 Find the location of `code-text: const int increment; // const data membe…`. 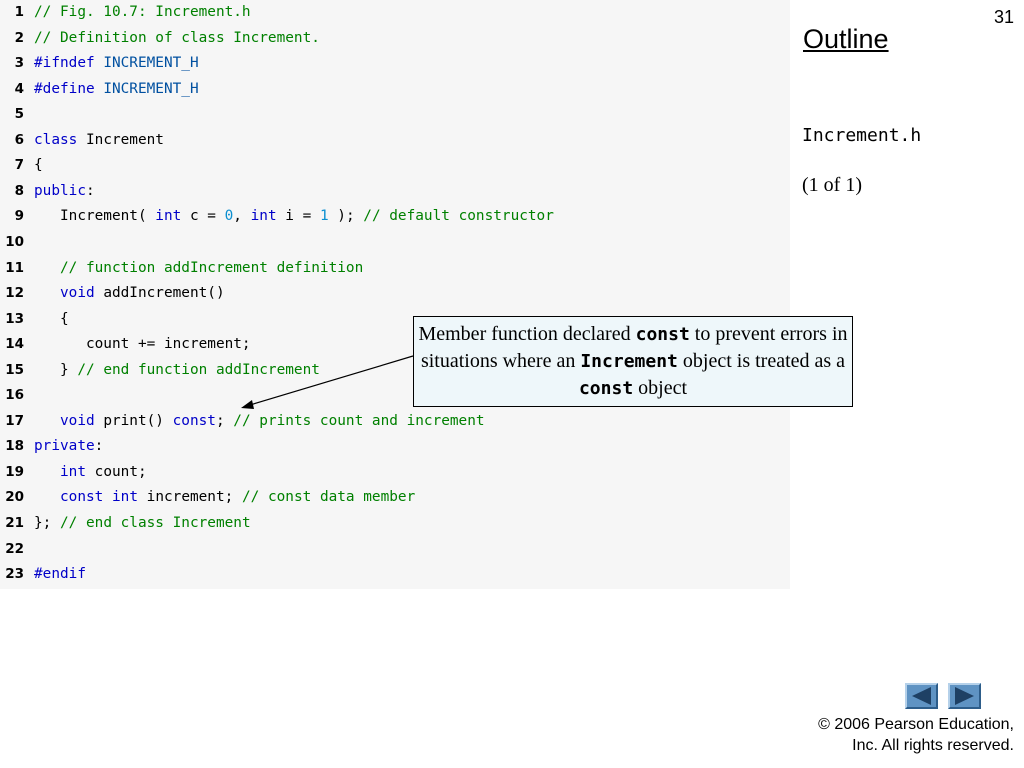

code-text: const int increment; // const data membe… is located at coordinates (224, 497).